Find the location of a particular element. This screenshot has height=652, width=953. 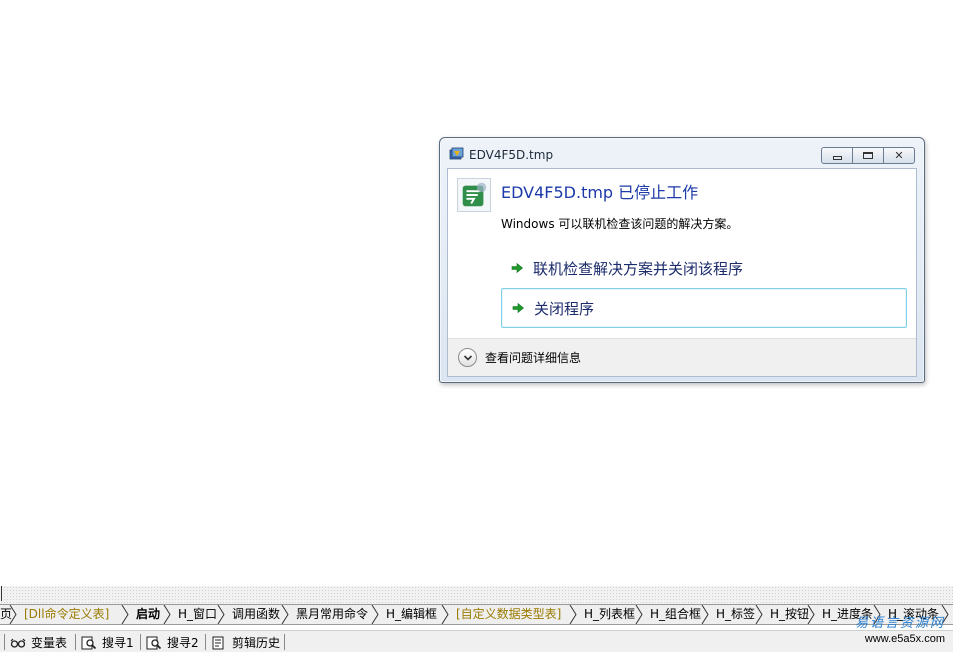

close-button: ✕ is located at coordinates (899, 155).